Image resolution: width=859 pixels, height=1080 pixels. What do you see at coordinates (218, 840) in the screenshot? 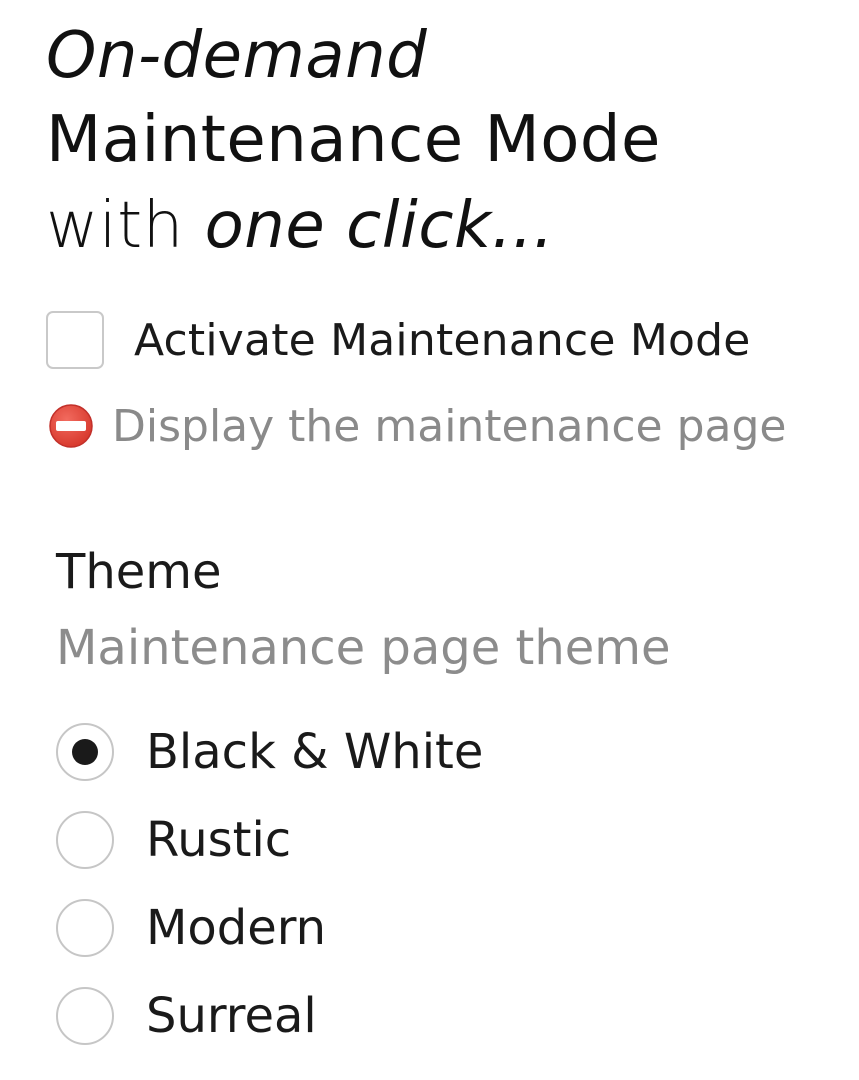
I see `theme-option-label: Rustic` at bounding box center [218, 840].